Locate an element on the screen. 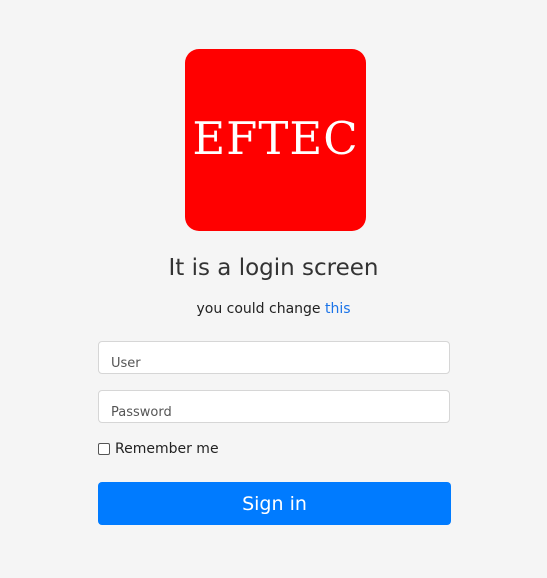  eftec-logo: EFTEC is located at coordinates (275, 140).